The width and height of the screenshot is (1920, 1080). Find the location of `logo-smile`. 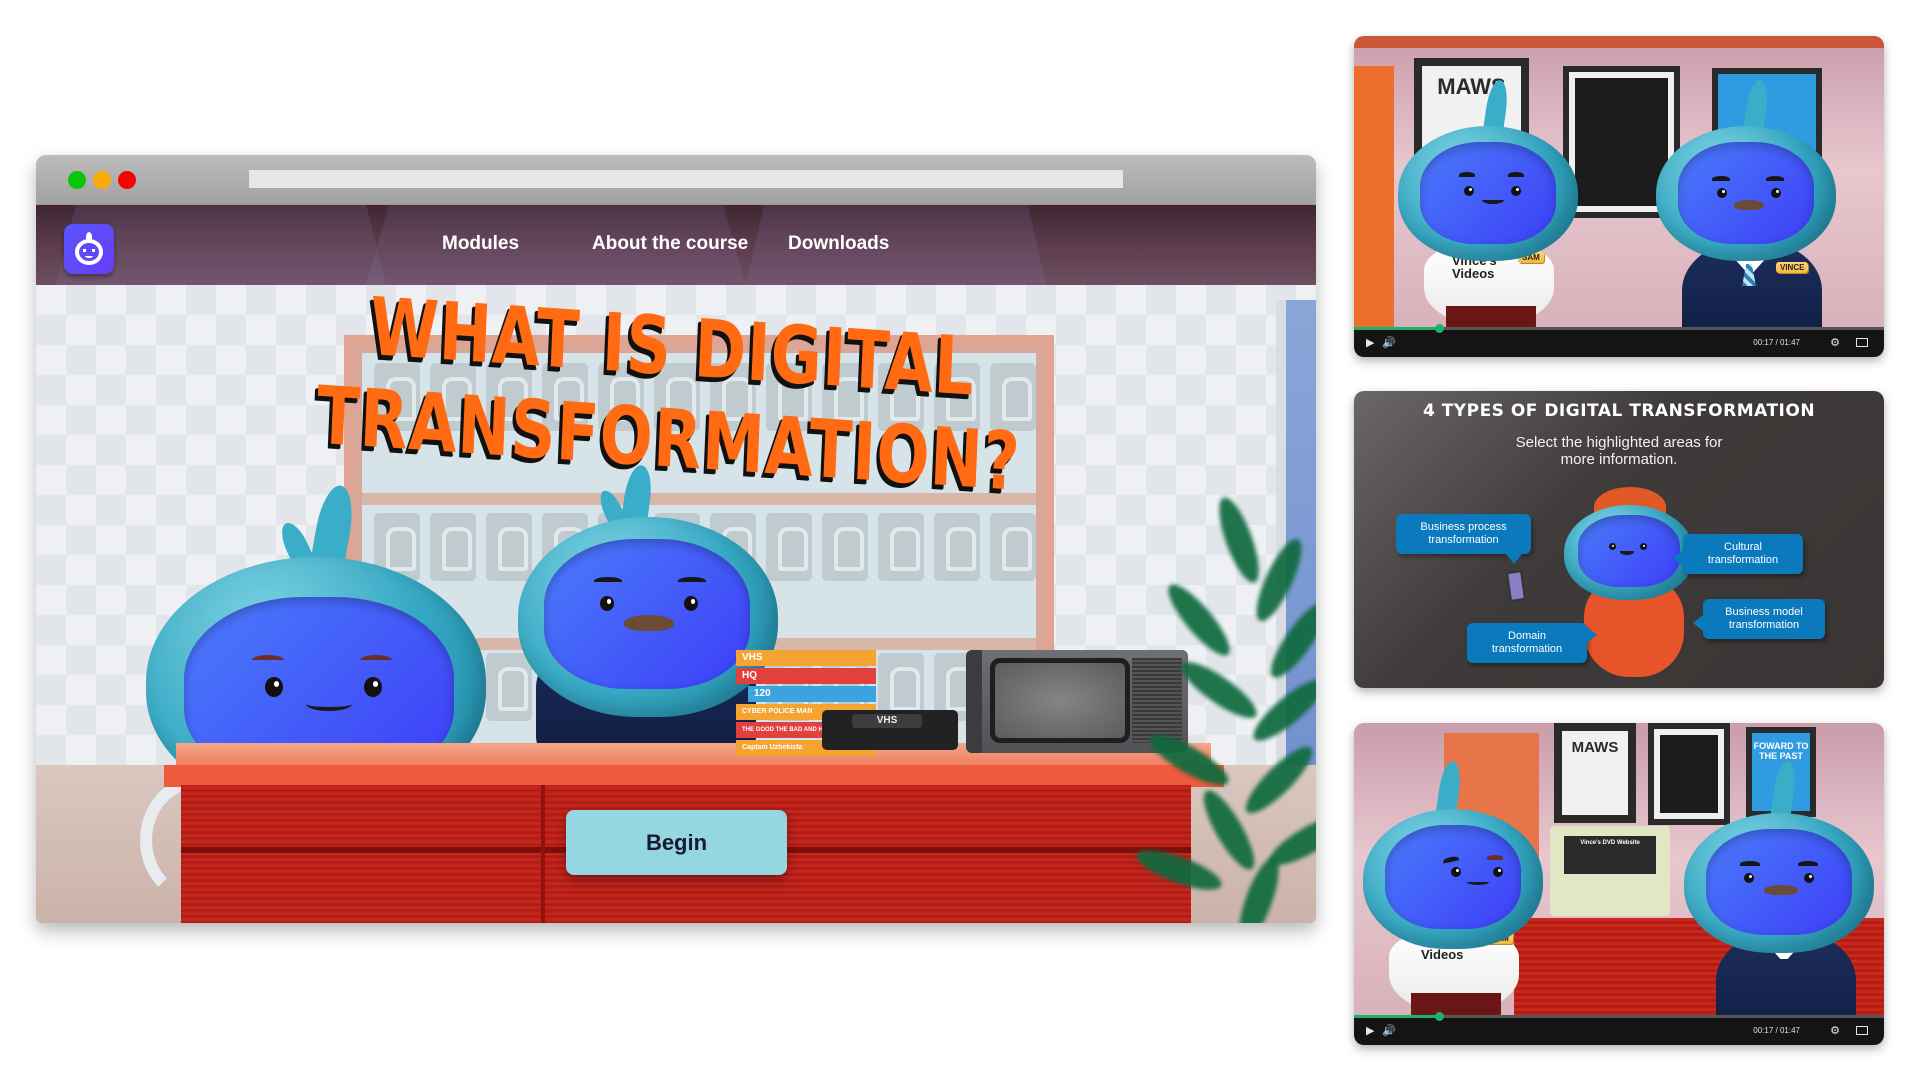

logo-smile is located at coordinates (89, 256).